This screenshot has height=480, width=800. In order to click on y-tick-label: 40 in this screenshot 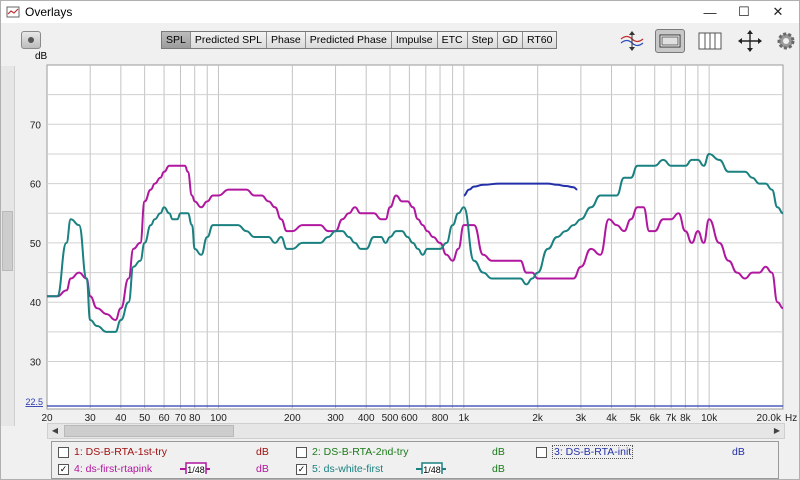, I will do `click(36, 303)`.